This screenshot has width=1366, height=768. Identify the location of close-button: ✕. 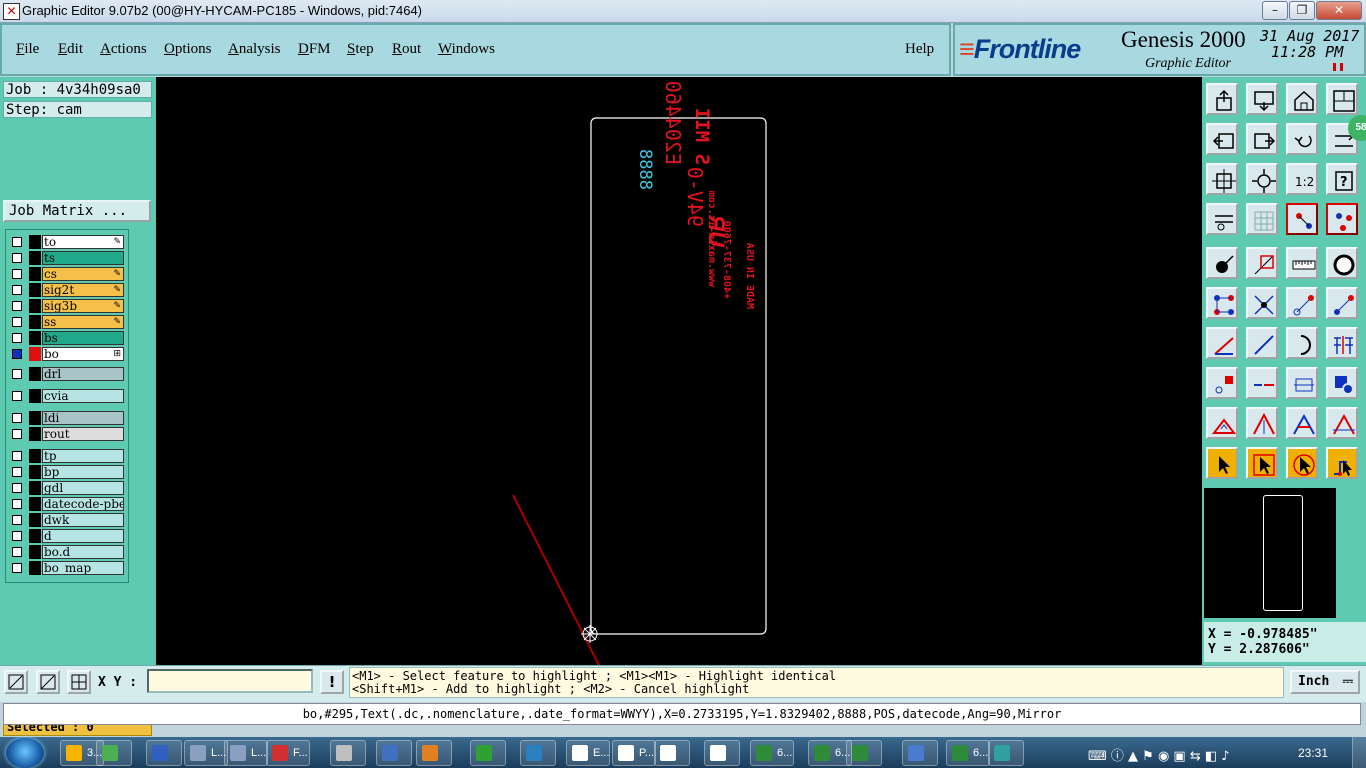
(1339, 10).